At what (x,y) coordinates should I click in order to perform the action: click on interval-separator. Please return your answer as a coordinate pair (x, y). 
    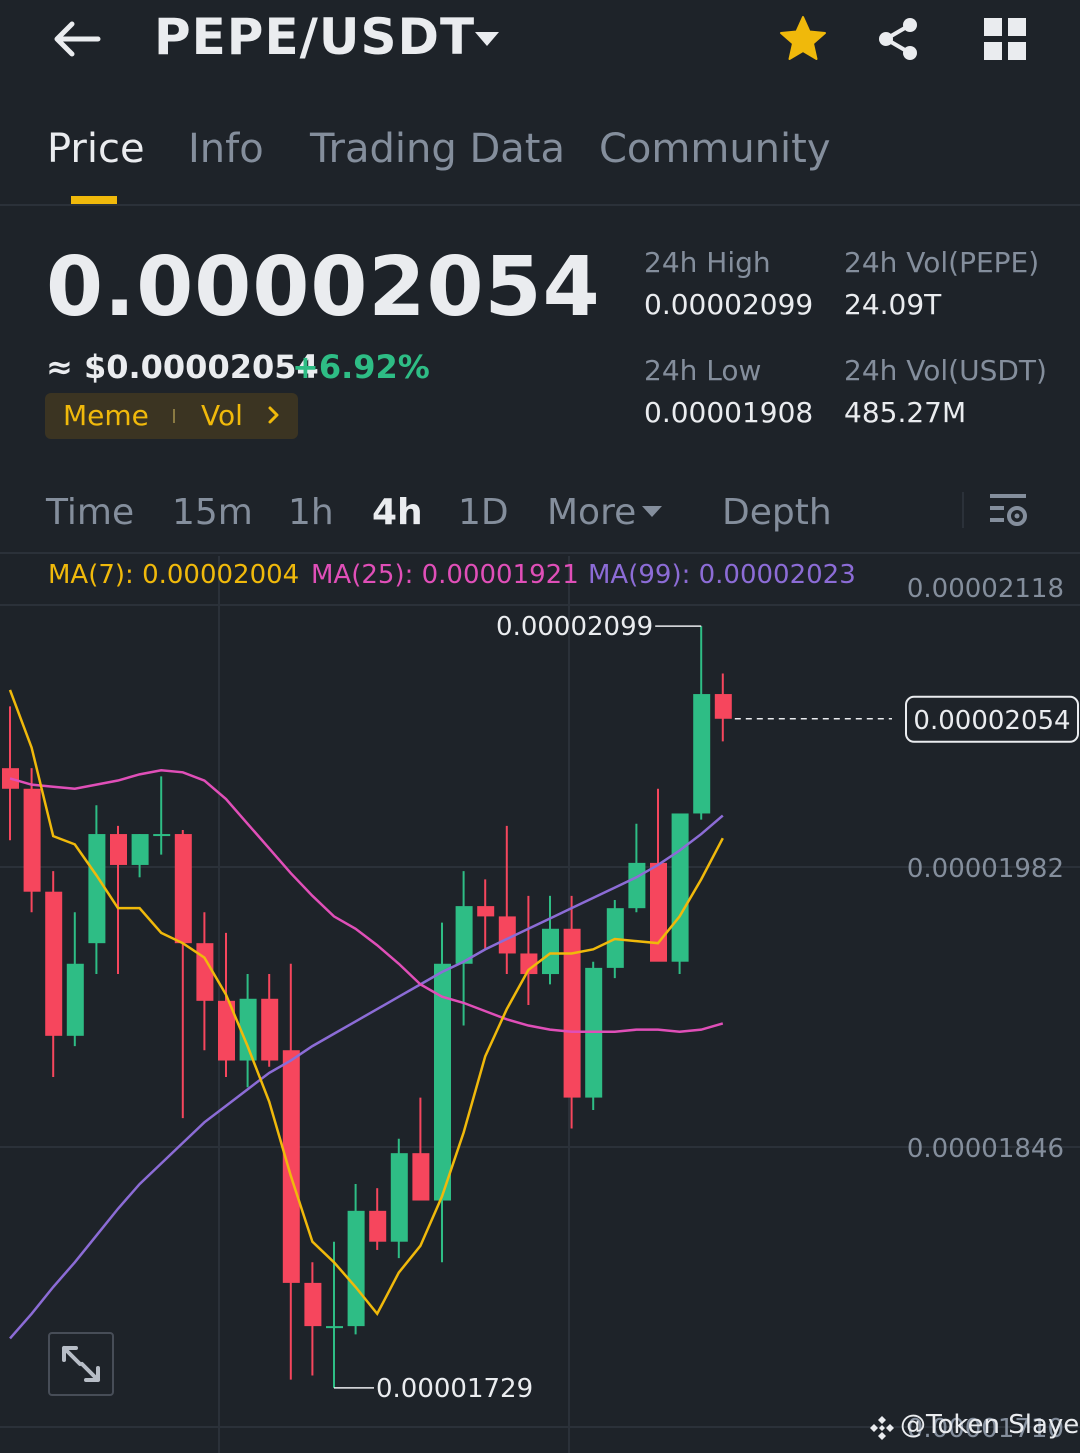
    Looking at the image, I should click on (963, 510).